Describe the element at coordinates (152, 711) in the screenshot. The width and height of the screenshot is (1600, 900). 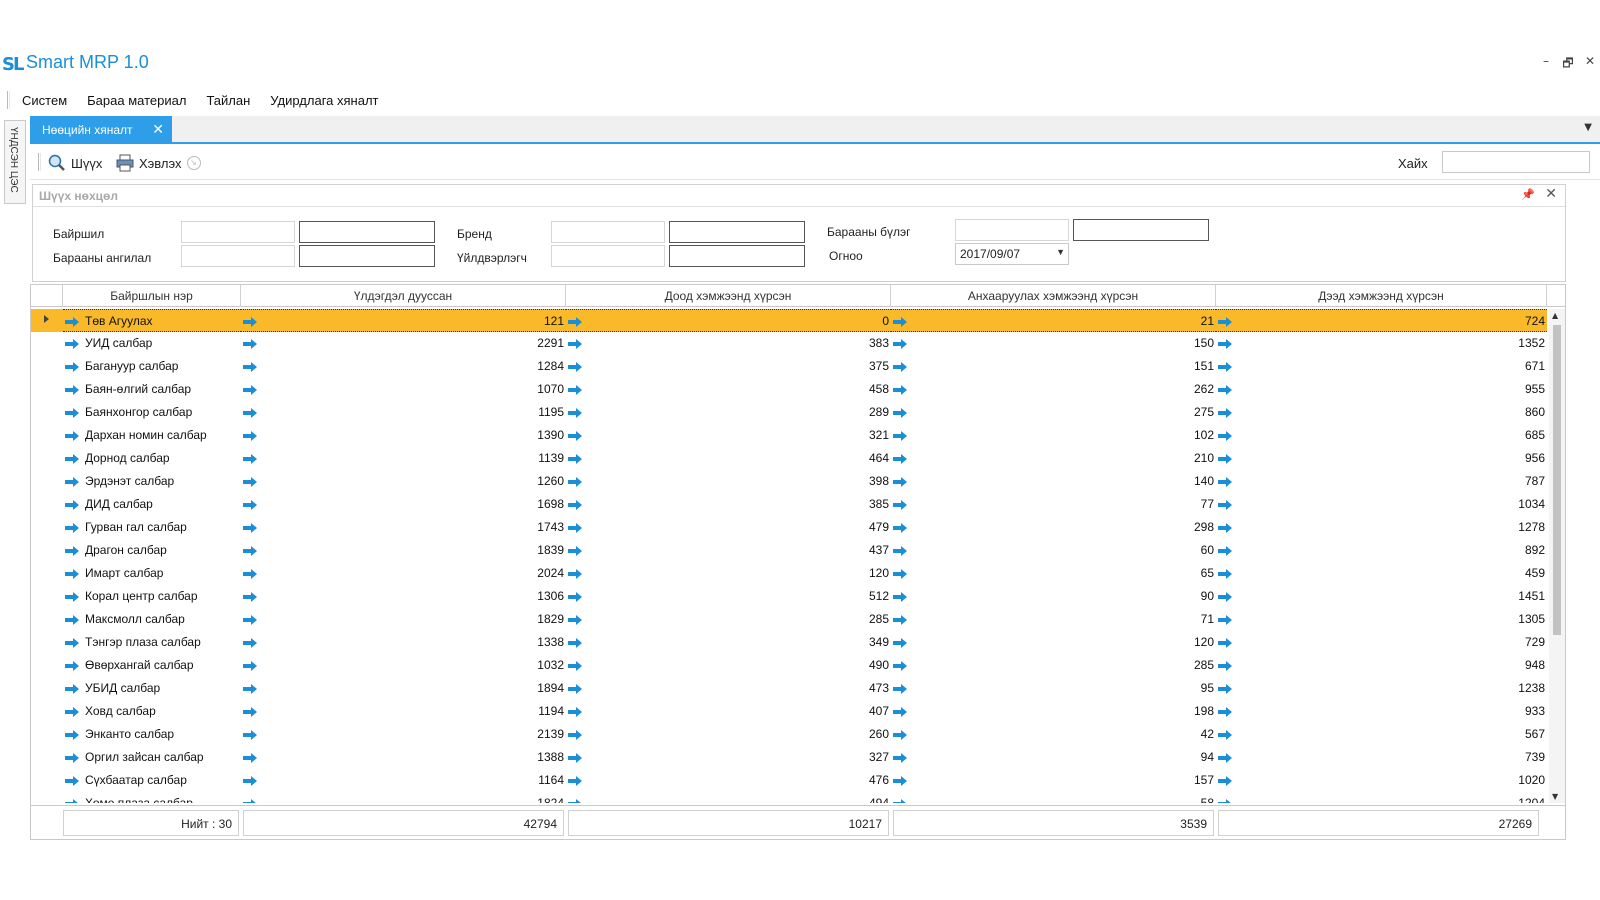
I see `cell-location-name: Ховд салбар` at that location.